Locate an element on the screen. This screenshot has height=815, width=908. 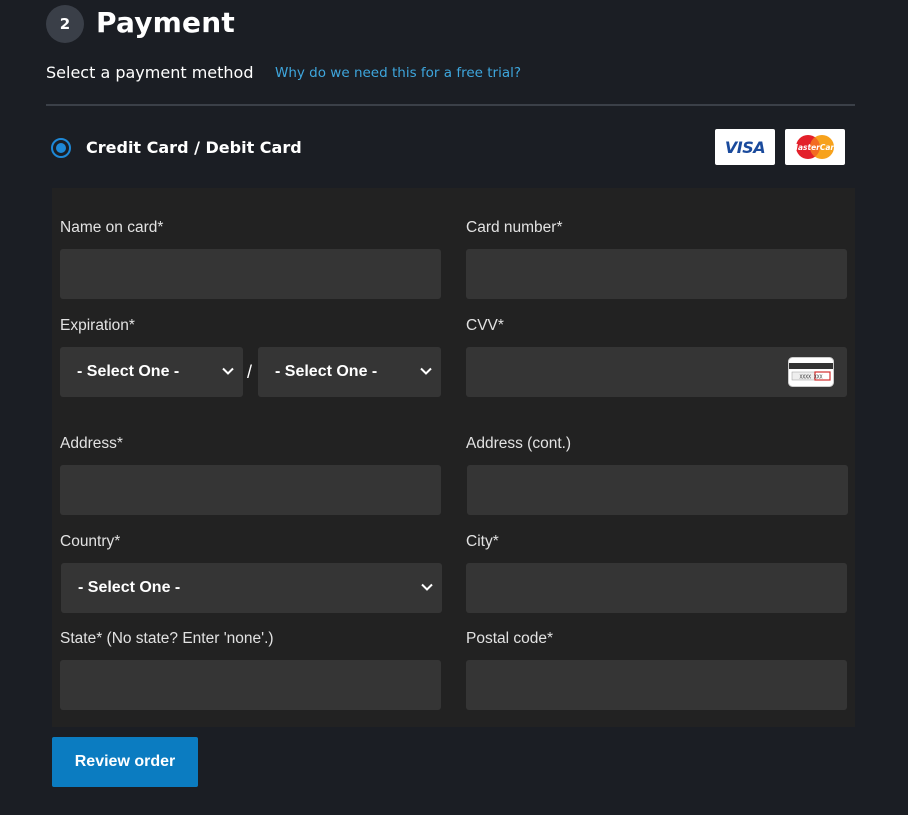
country-label: Country* is located at coordinates (90, 541).